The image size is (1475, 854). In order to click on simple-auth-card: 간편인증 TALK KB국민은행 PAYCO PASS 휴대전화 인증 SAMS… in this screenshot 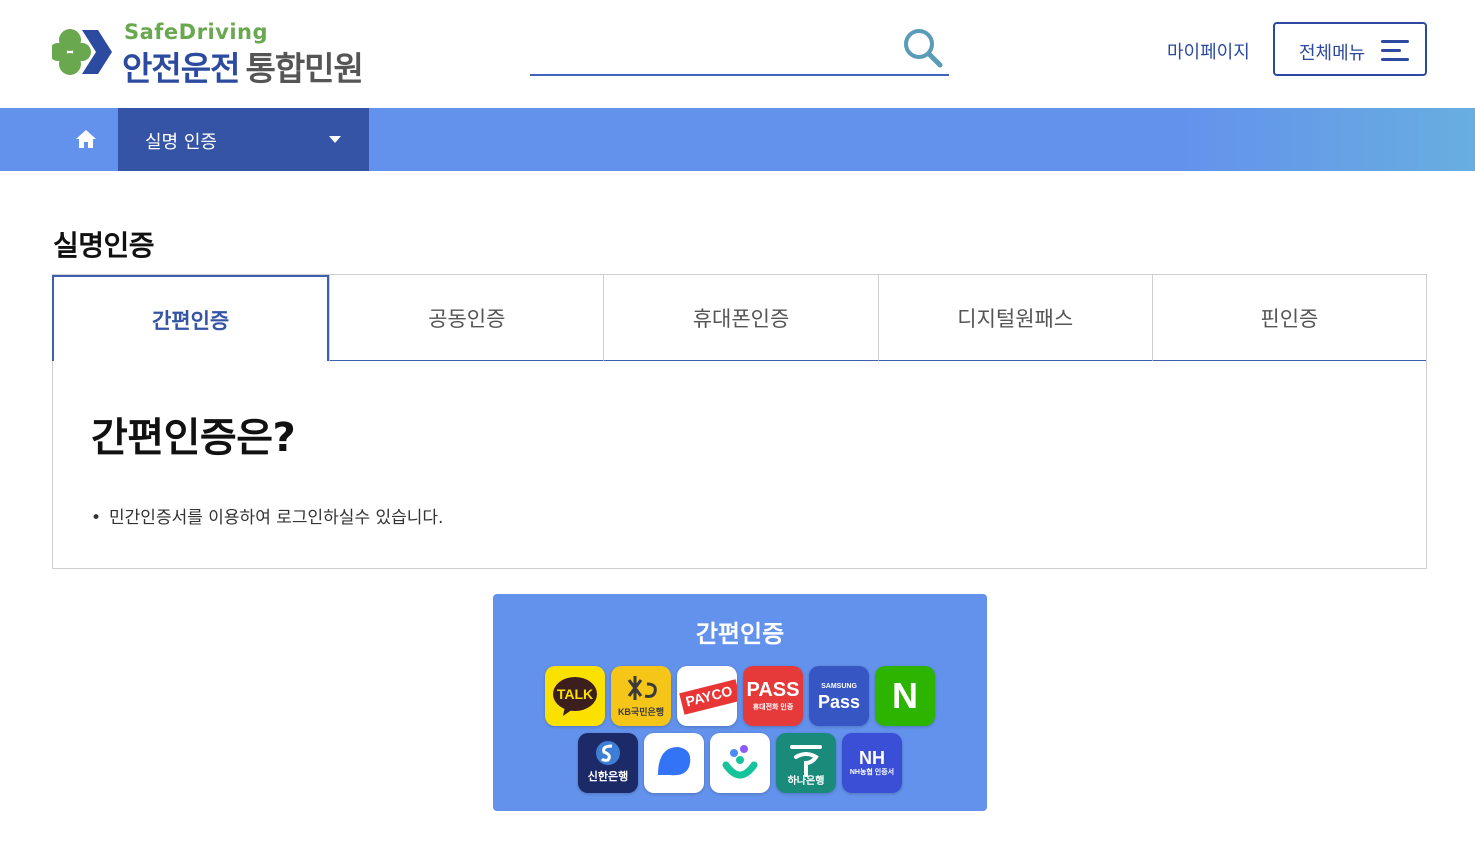, I will do `click(740, 702)`.